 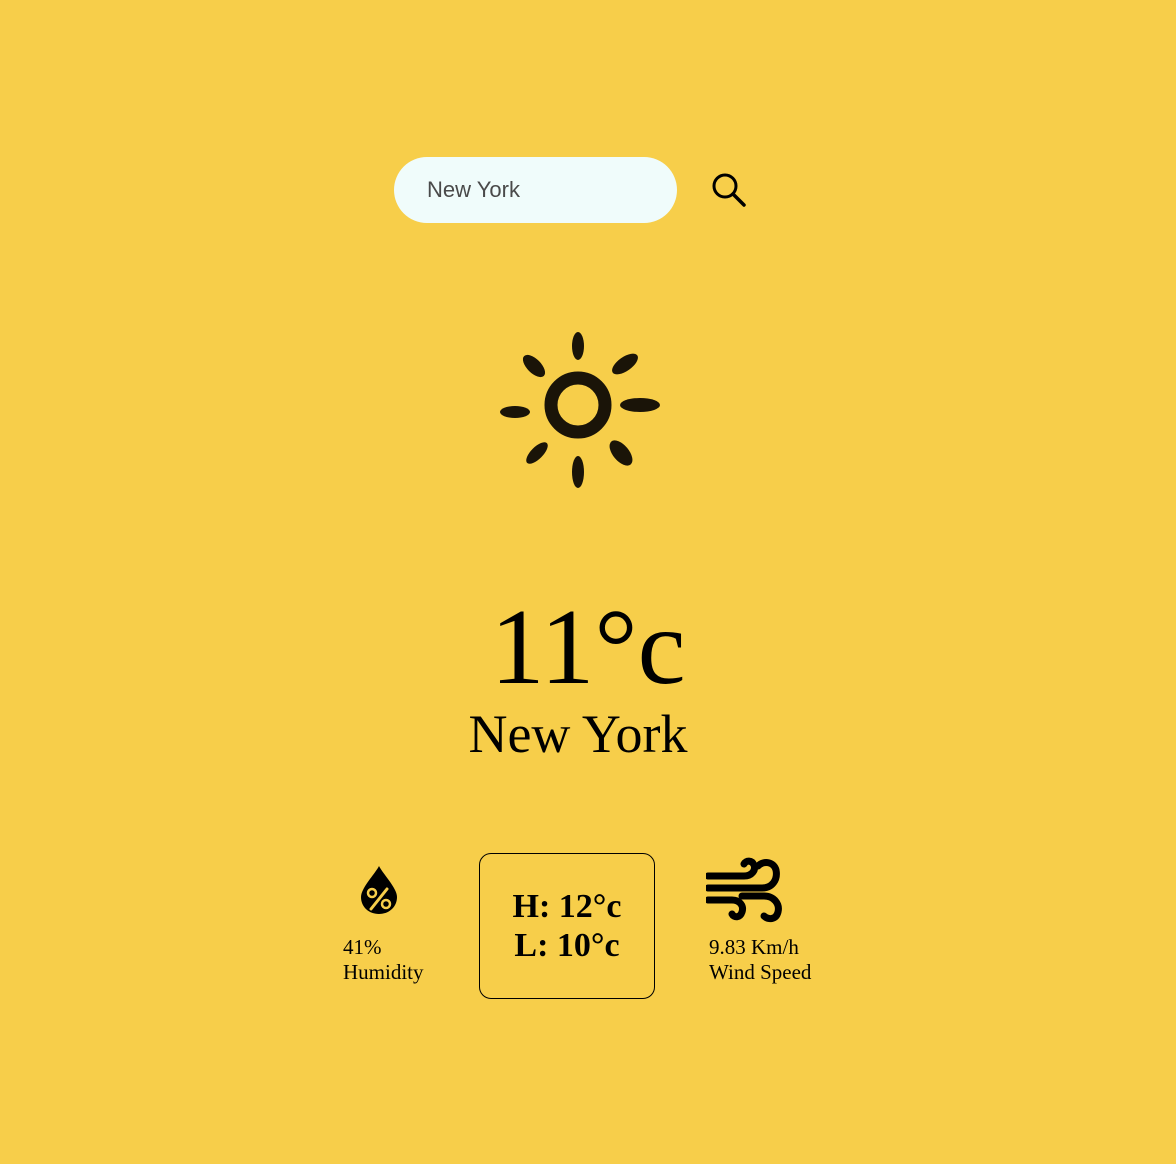 I want to click on wind-speed-value: 9.83 Km/h, so click(x=754, y=947).